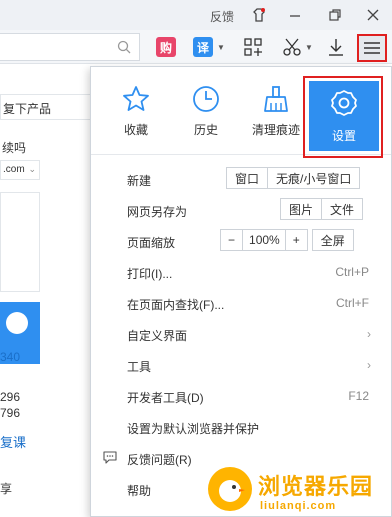 This screenshot has width=392, height=517. What do you see at coordinates (314, 178) in the screenshot?
I see `new-incognito-window-button: 无痕/小号窗口` at bounding box center [314, 178].